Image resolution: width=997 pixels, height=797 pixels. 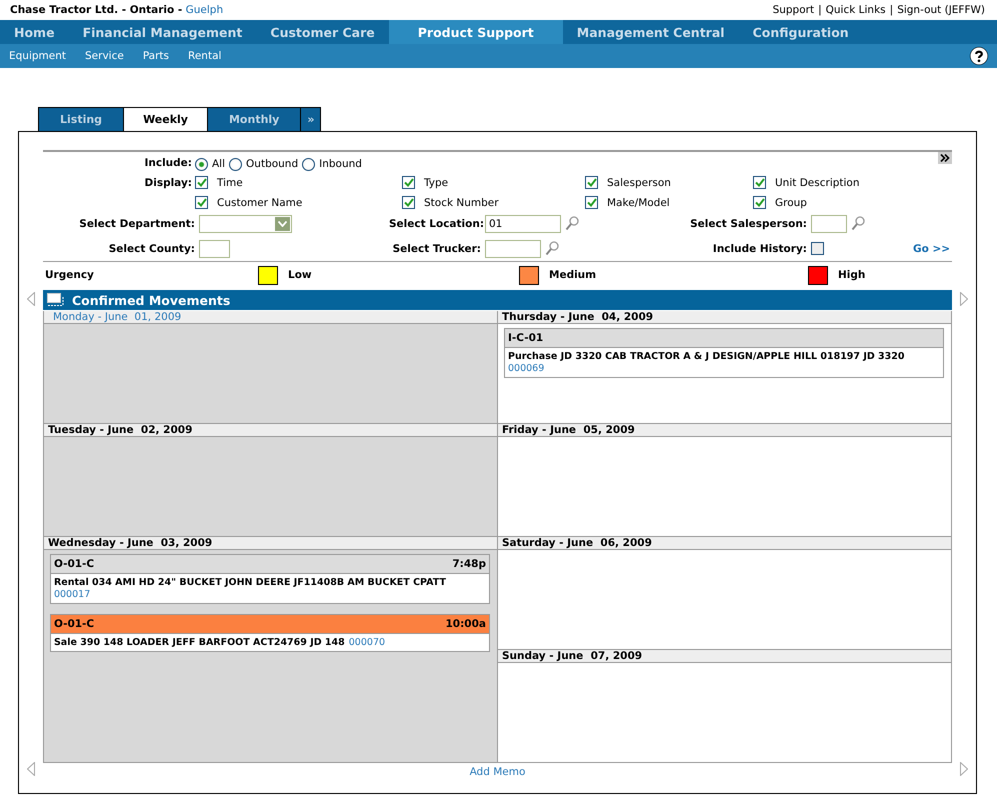 What do you see at coordinates (725, 543) in the screenshot?
I see `day-heading: Saturday - June 06, 2009` at bounding box center [725, 543].